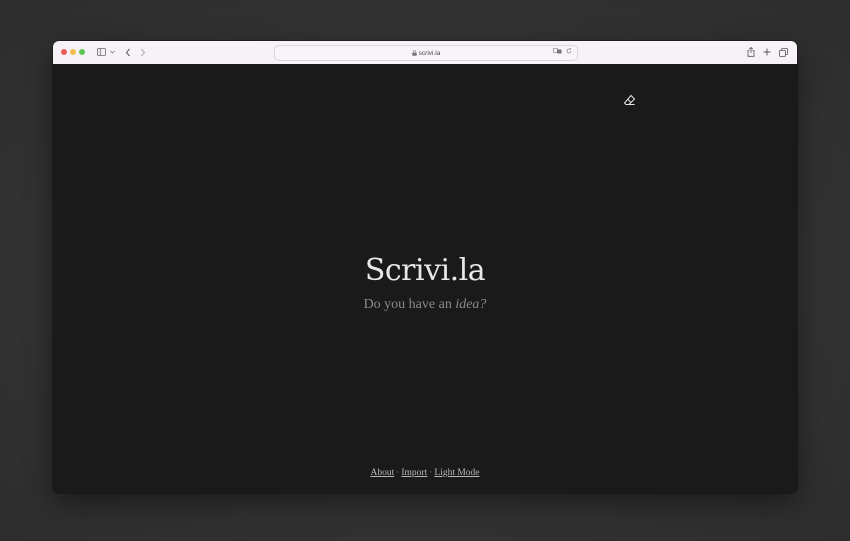 This screenshot has height=541, width=850. Describe the element at coordinates (569, 51) in the screenshot. I see `reload-icon` at that location.